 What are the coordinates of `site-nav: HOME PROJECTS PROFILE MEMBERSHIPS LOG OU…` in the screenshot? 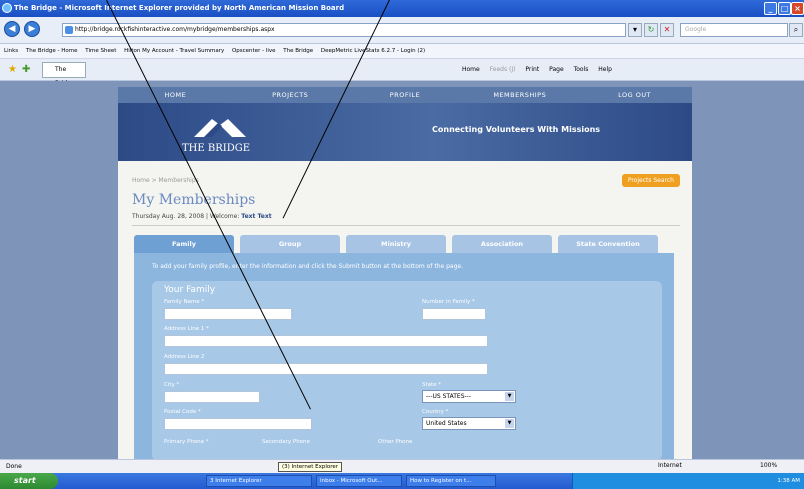 It's located at (405, 95).